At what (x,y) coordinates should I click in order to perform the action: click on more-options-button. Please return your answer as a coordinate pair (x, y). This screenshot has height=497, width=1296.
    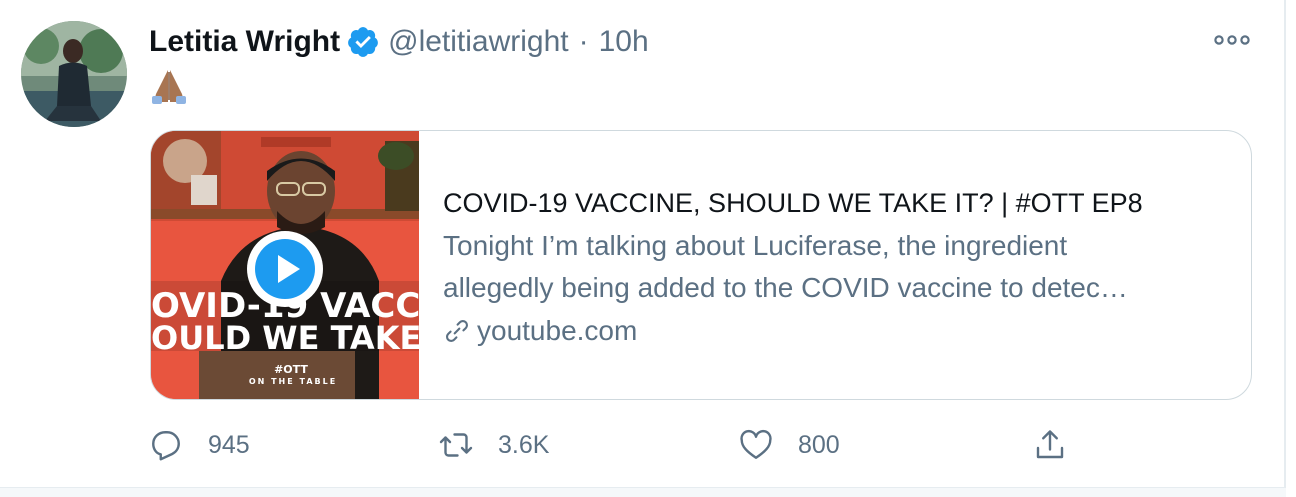
    Looking at the image, I should click on (1232, 40).